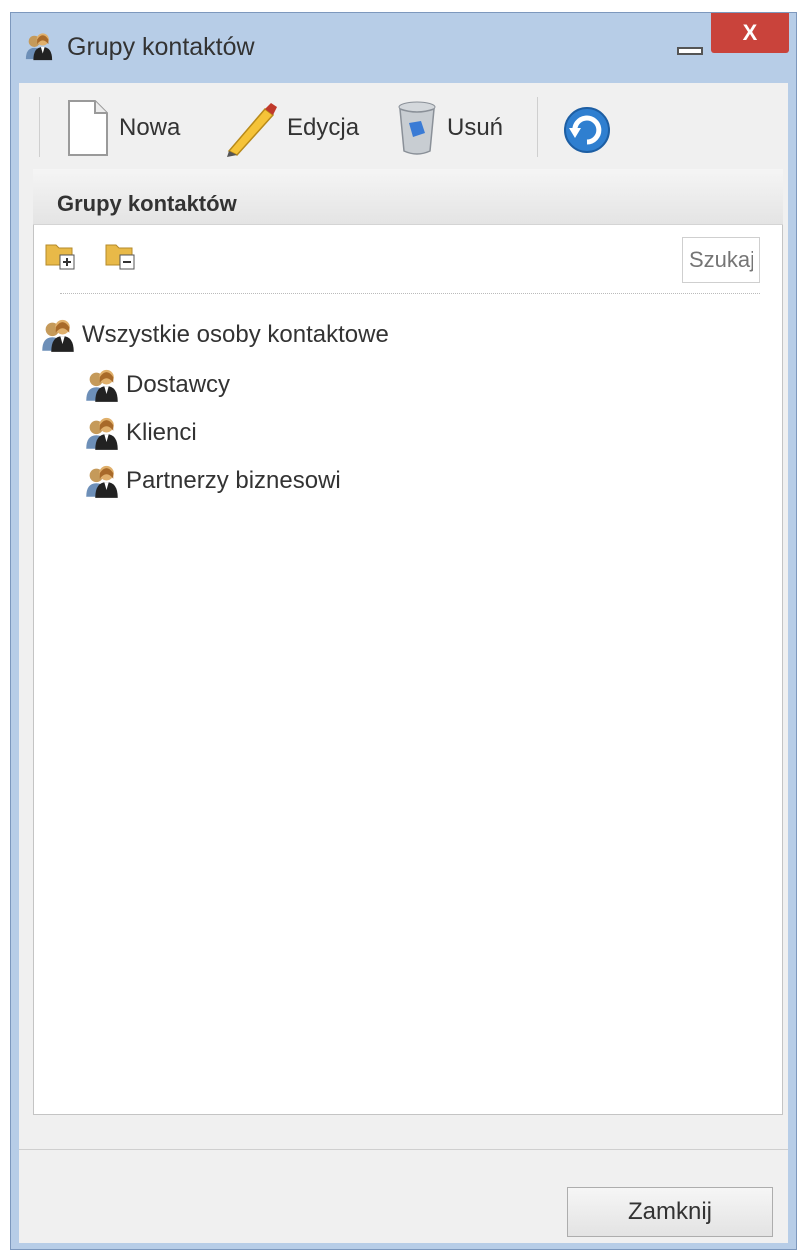 The height and width of the screenshot is (1257, 801). What do you see at coordinates (235, 334) in the screenshot?
I see `tree-item-label: Wszystkie osoby kontaktowe` at bounding box center [235, 334].